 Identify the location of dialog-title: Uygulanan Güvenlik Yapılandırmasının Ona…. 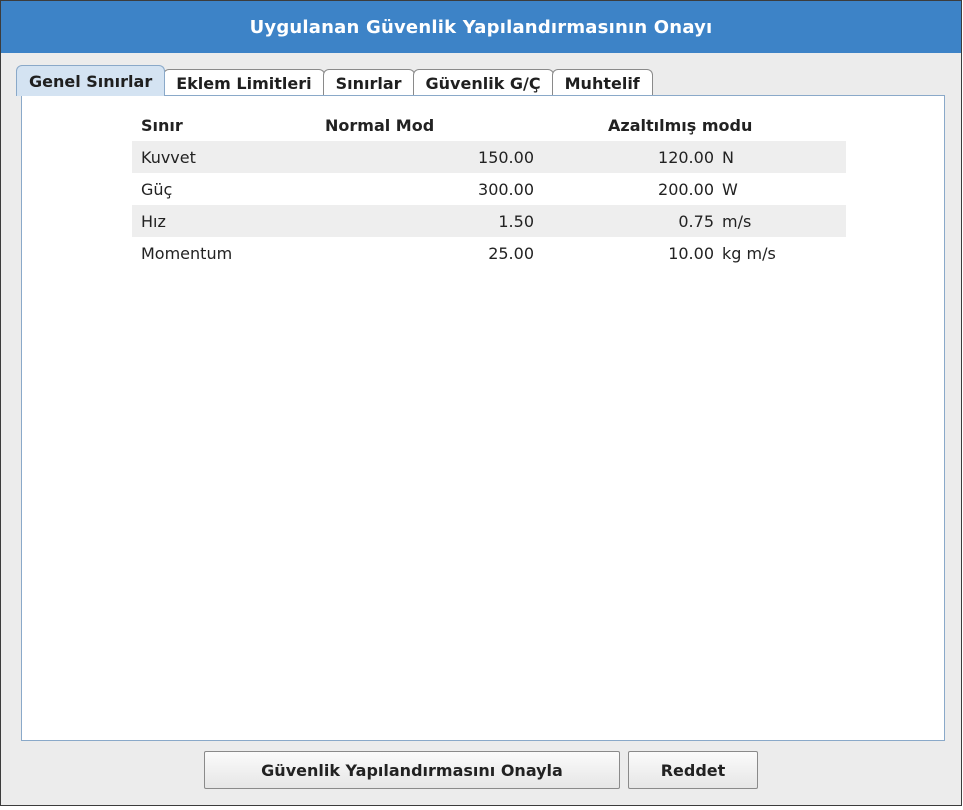
(481, 27).